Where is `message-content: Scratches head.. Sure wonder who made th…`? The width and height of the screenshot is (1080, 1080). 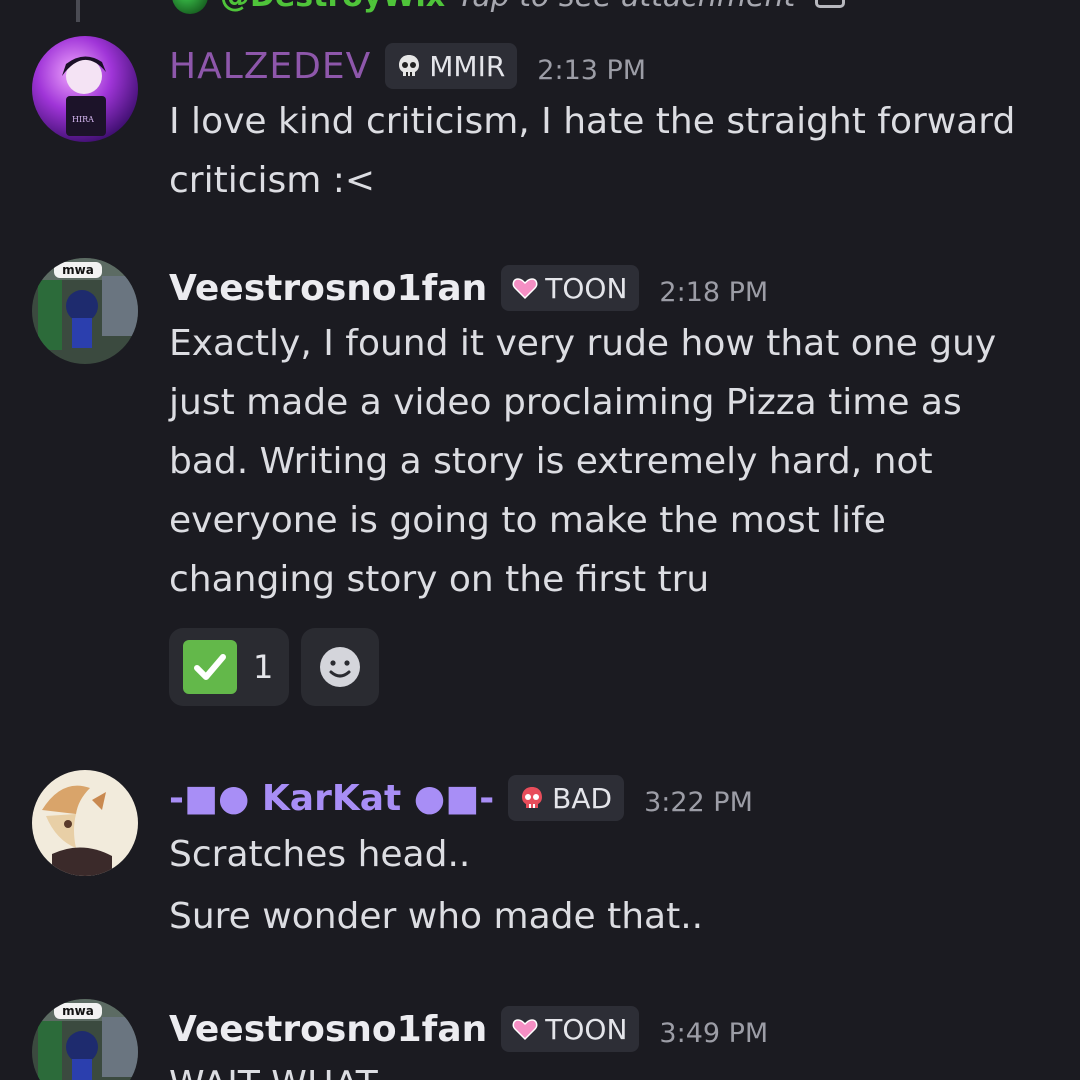 message-content: Scratches head.. Sure wonder who made th… is located at coordinates (609, 886).